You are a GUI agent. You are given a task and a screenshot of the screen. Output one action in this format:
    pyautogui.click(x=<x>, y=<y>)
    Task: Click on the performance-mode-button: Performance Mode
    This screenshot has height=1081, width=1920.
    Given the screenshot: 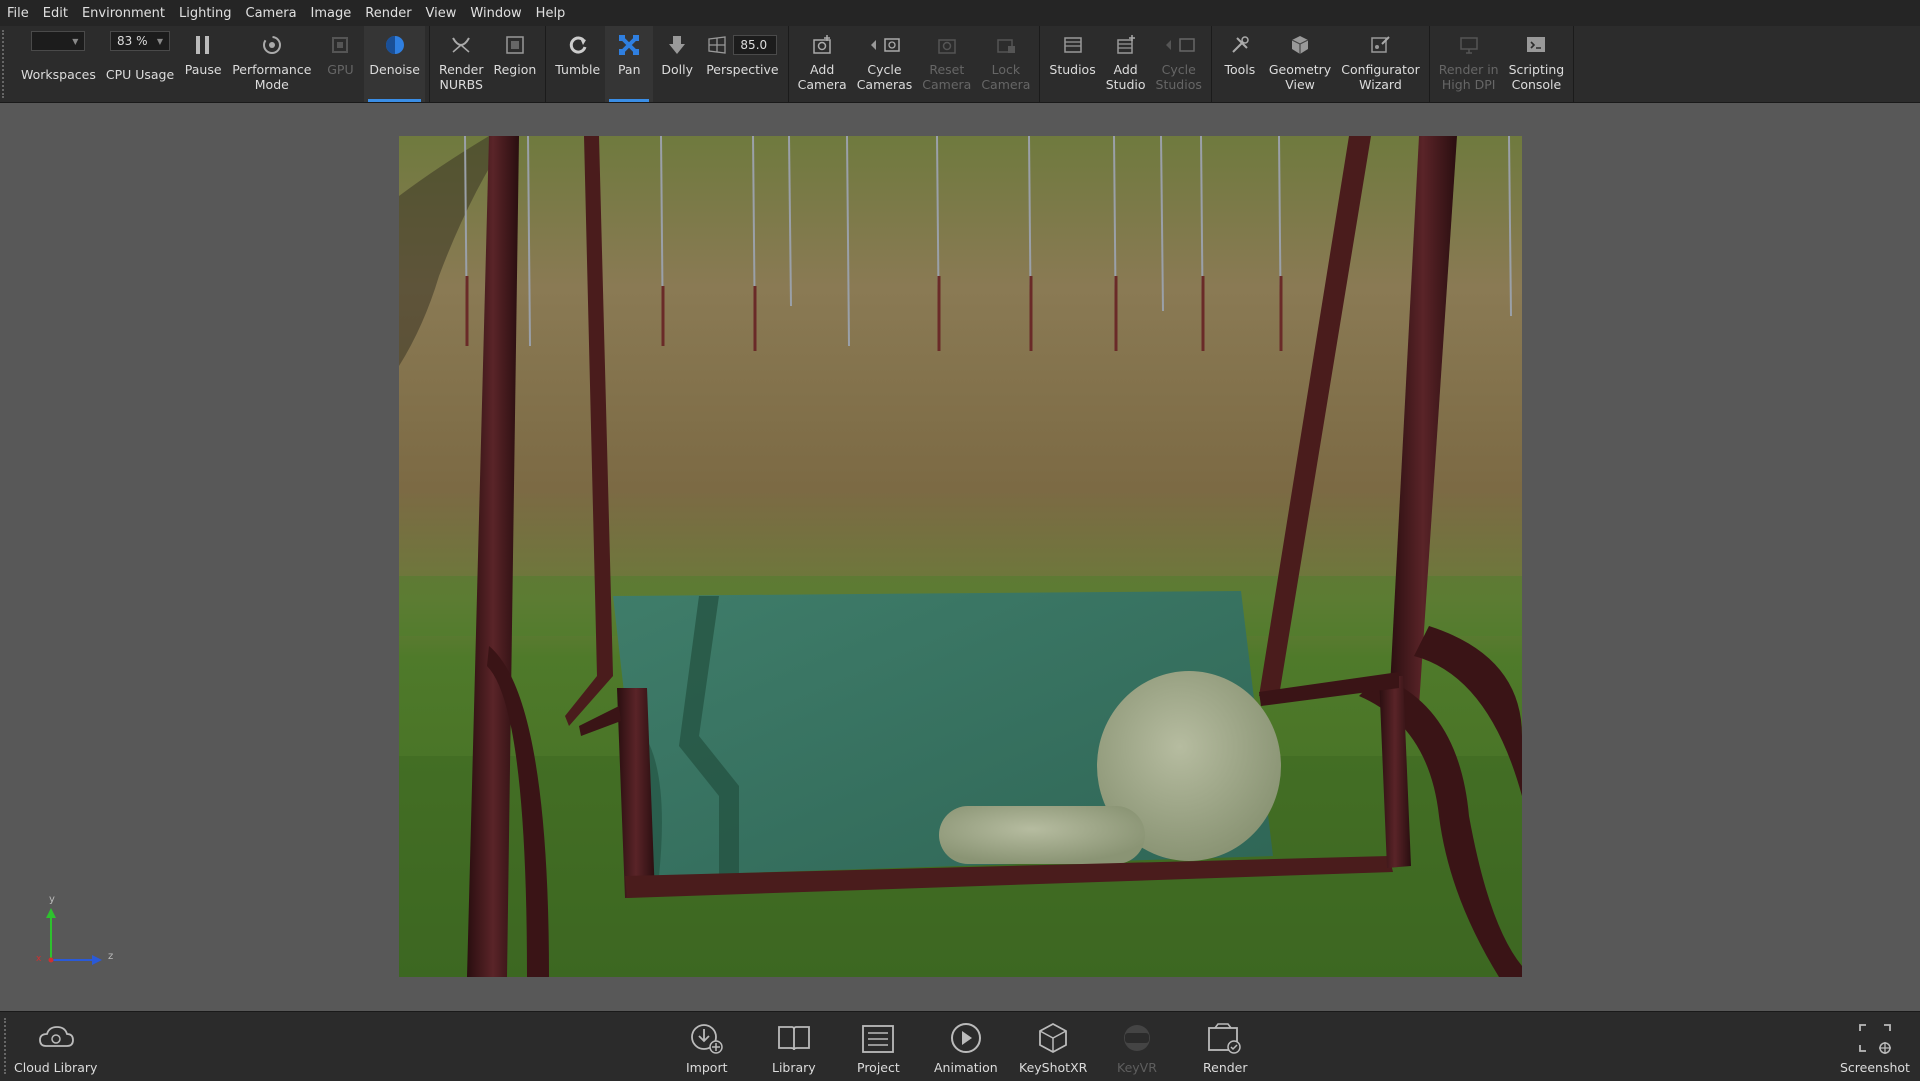 What is the action you would take?
    pyautogui.click(x=271, y=64)
    